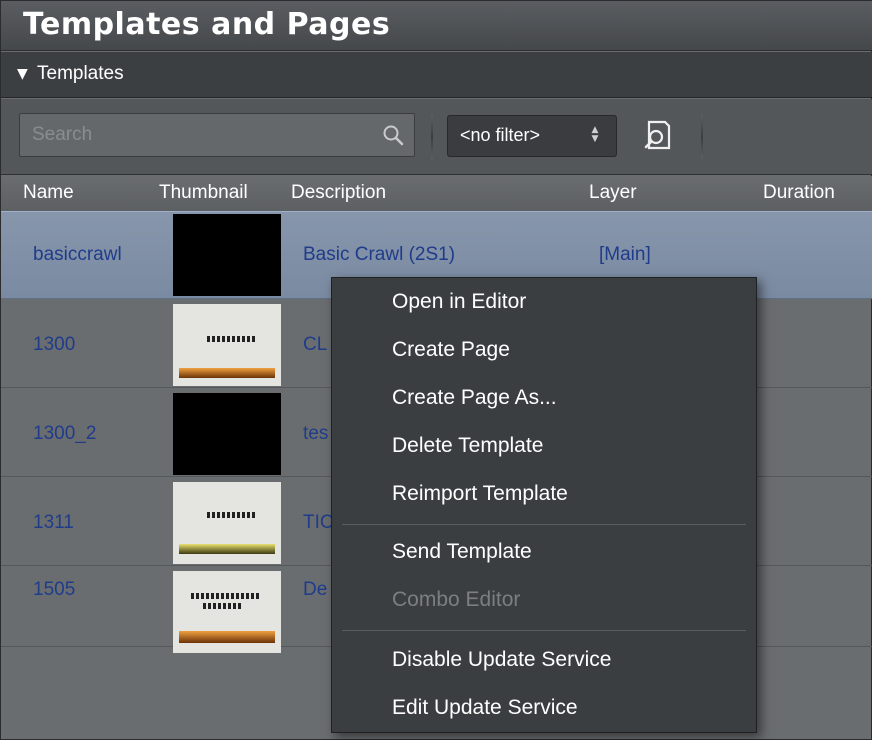 Image resolution: width=872 pixels, height=740 pixels. I want to click on template-name: 1505, so click(54, 589).